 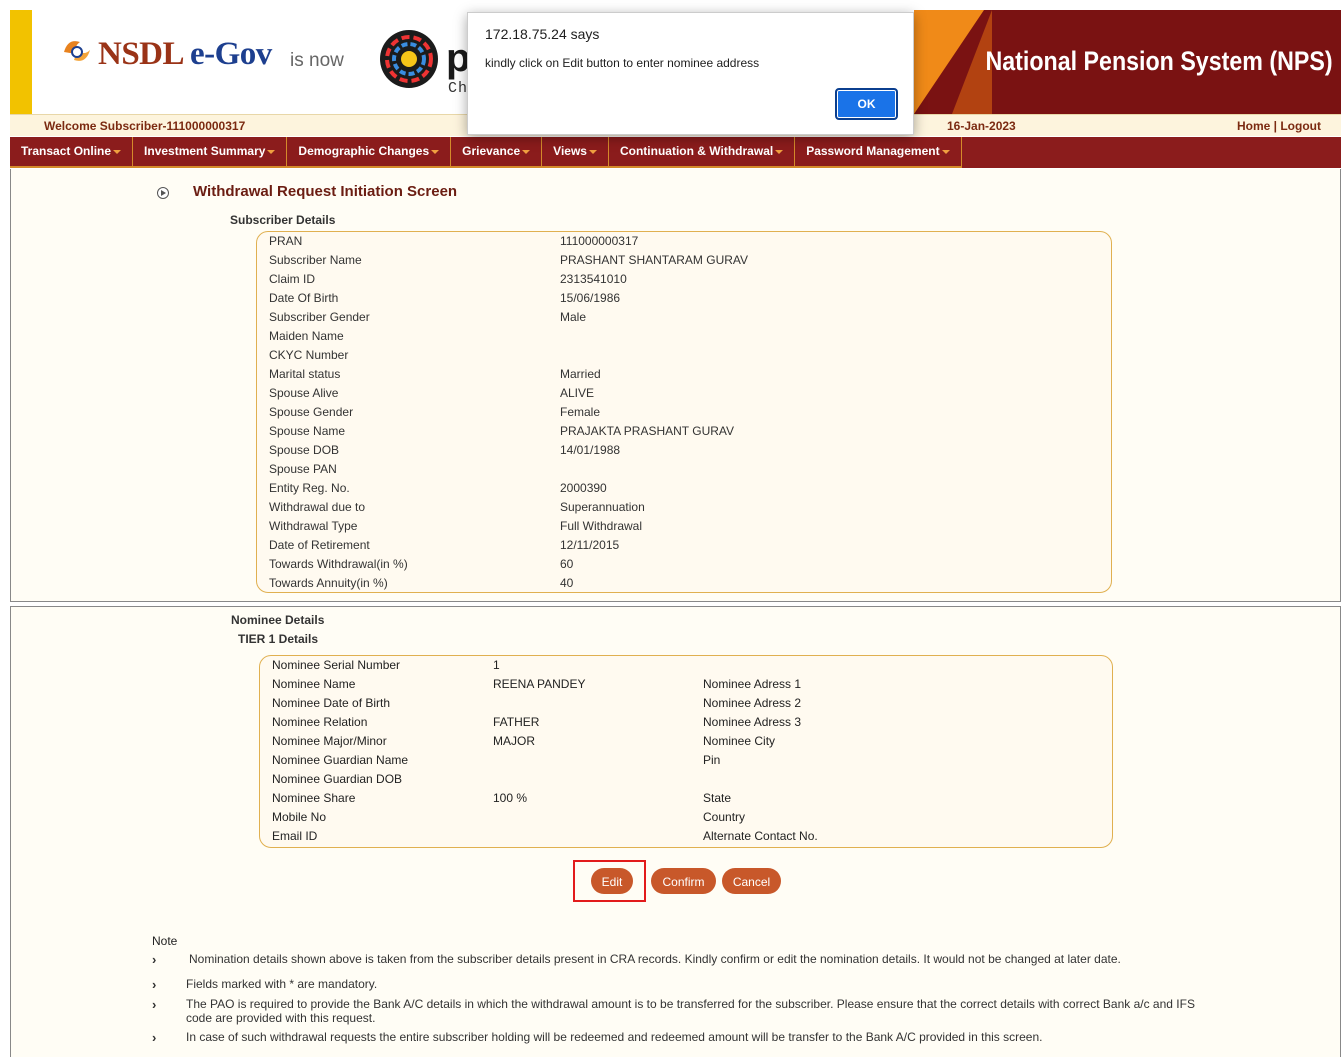 I want to click on alert-ok-button: OK, so click(x=866, y=104).